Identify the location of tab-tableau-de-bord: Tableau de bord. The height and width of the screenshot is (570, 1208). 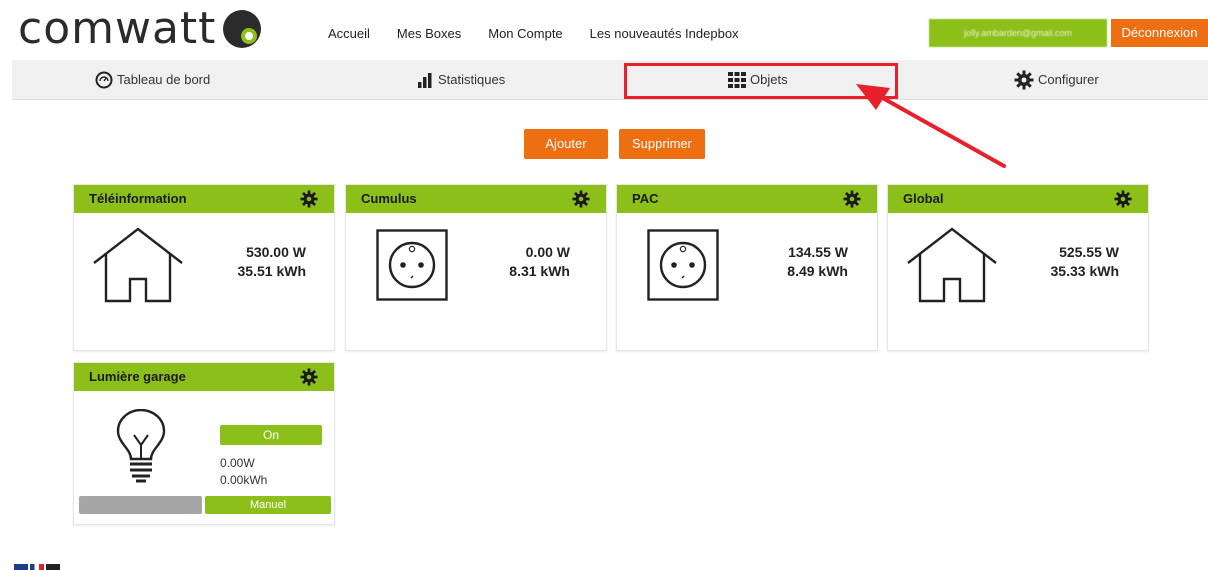
(152, 79).